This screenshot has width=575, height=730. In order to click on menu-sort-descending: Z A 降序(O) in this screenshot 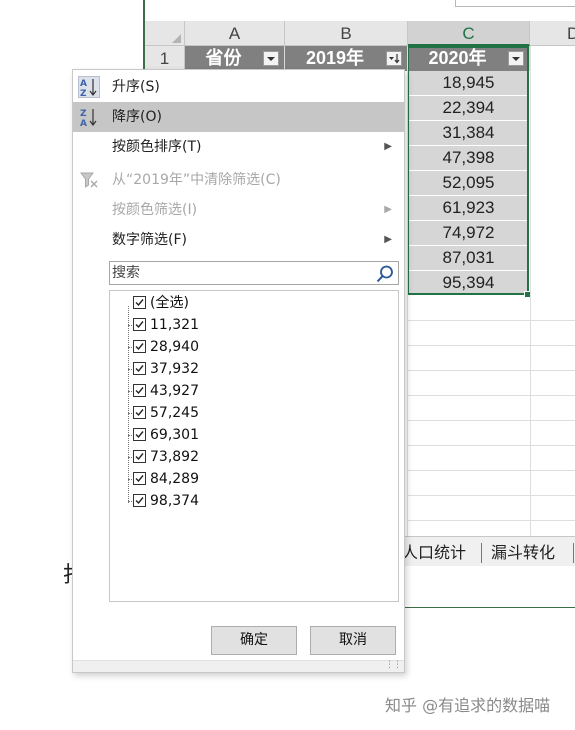, I will do `click(238, 117)`.